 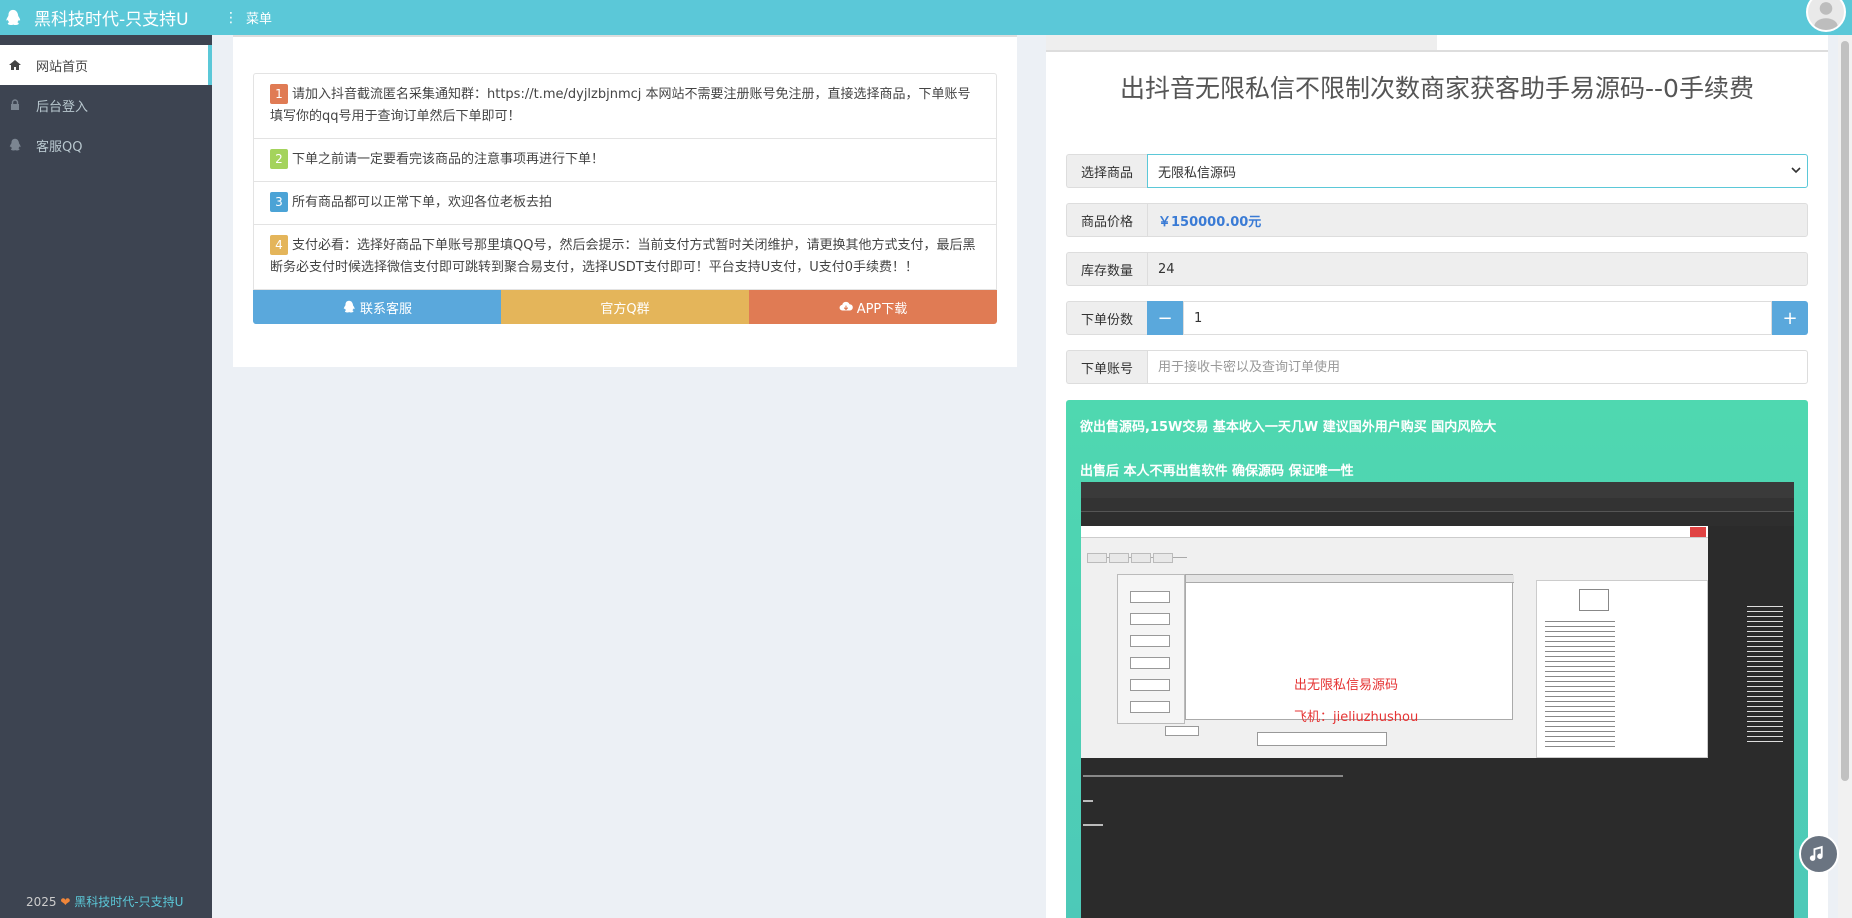 What do you see at coordinates (128, 902) in the screenshot?
I see `footer-brand-link: 黑科技时代-只支持U` at bounding box center [128, 902].